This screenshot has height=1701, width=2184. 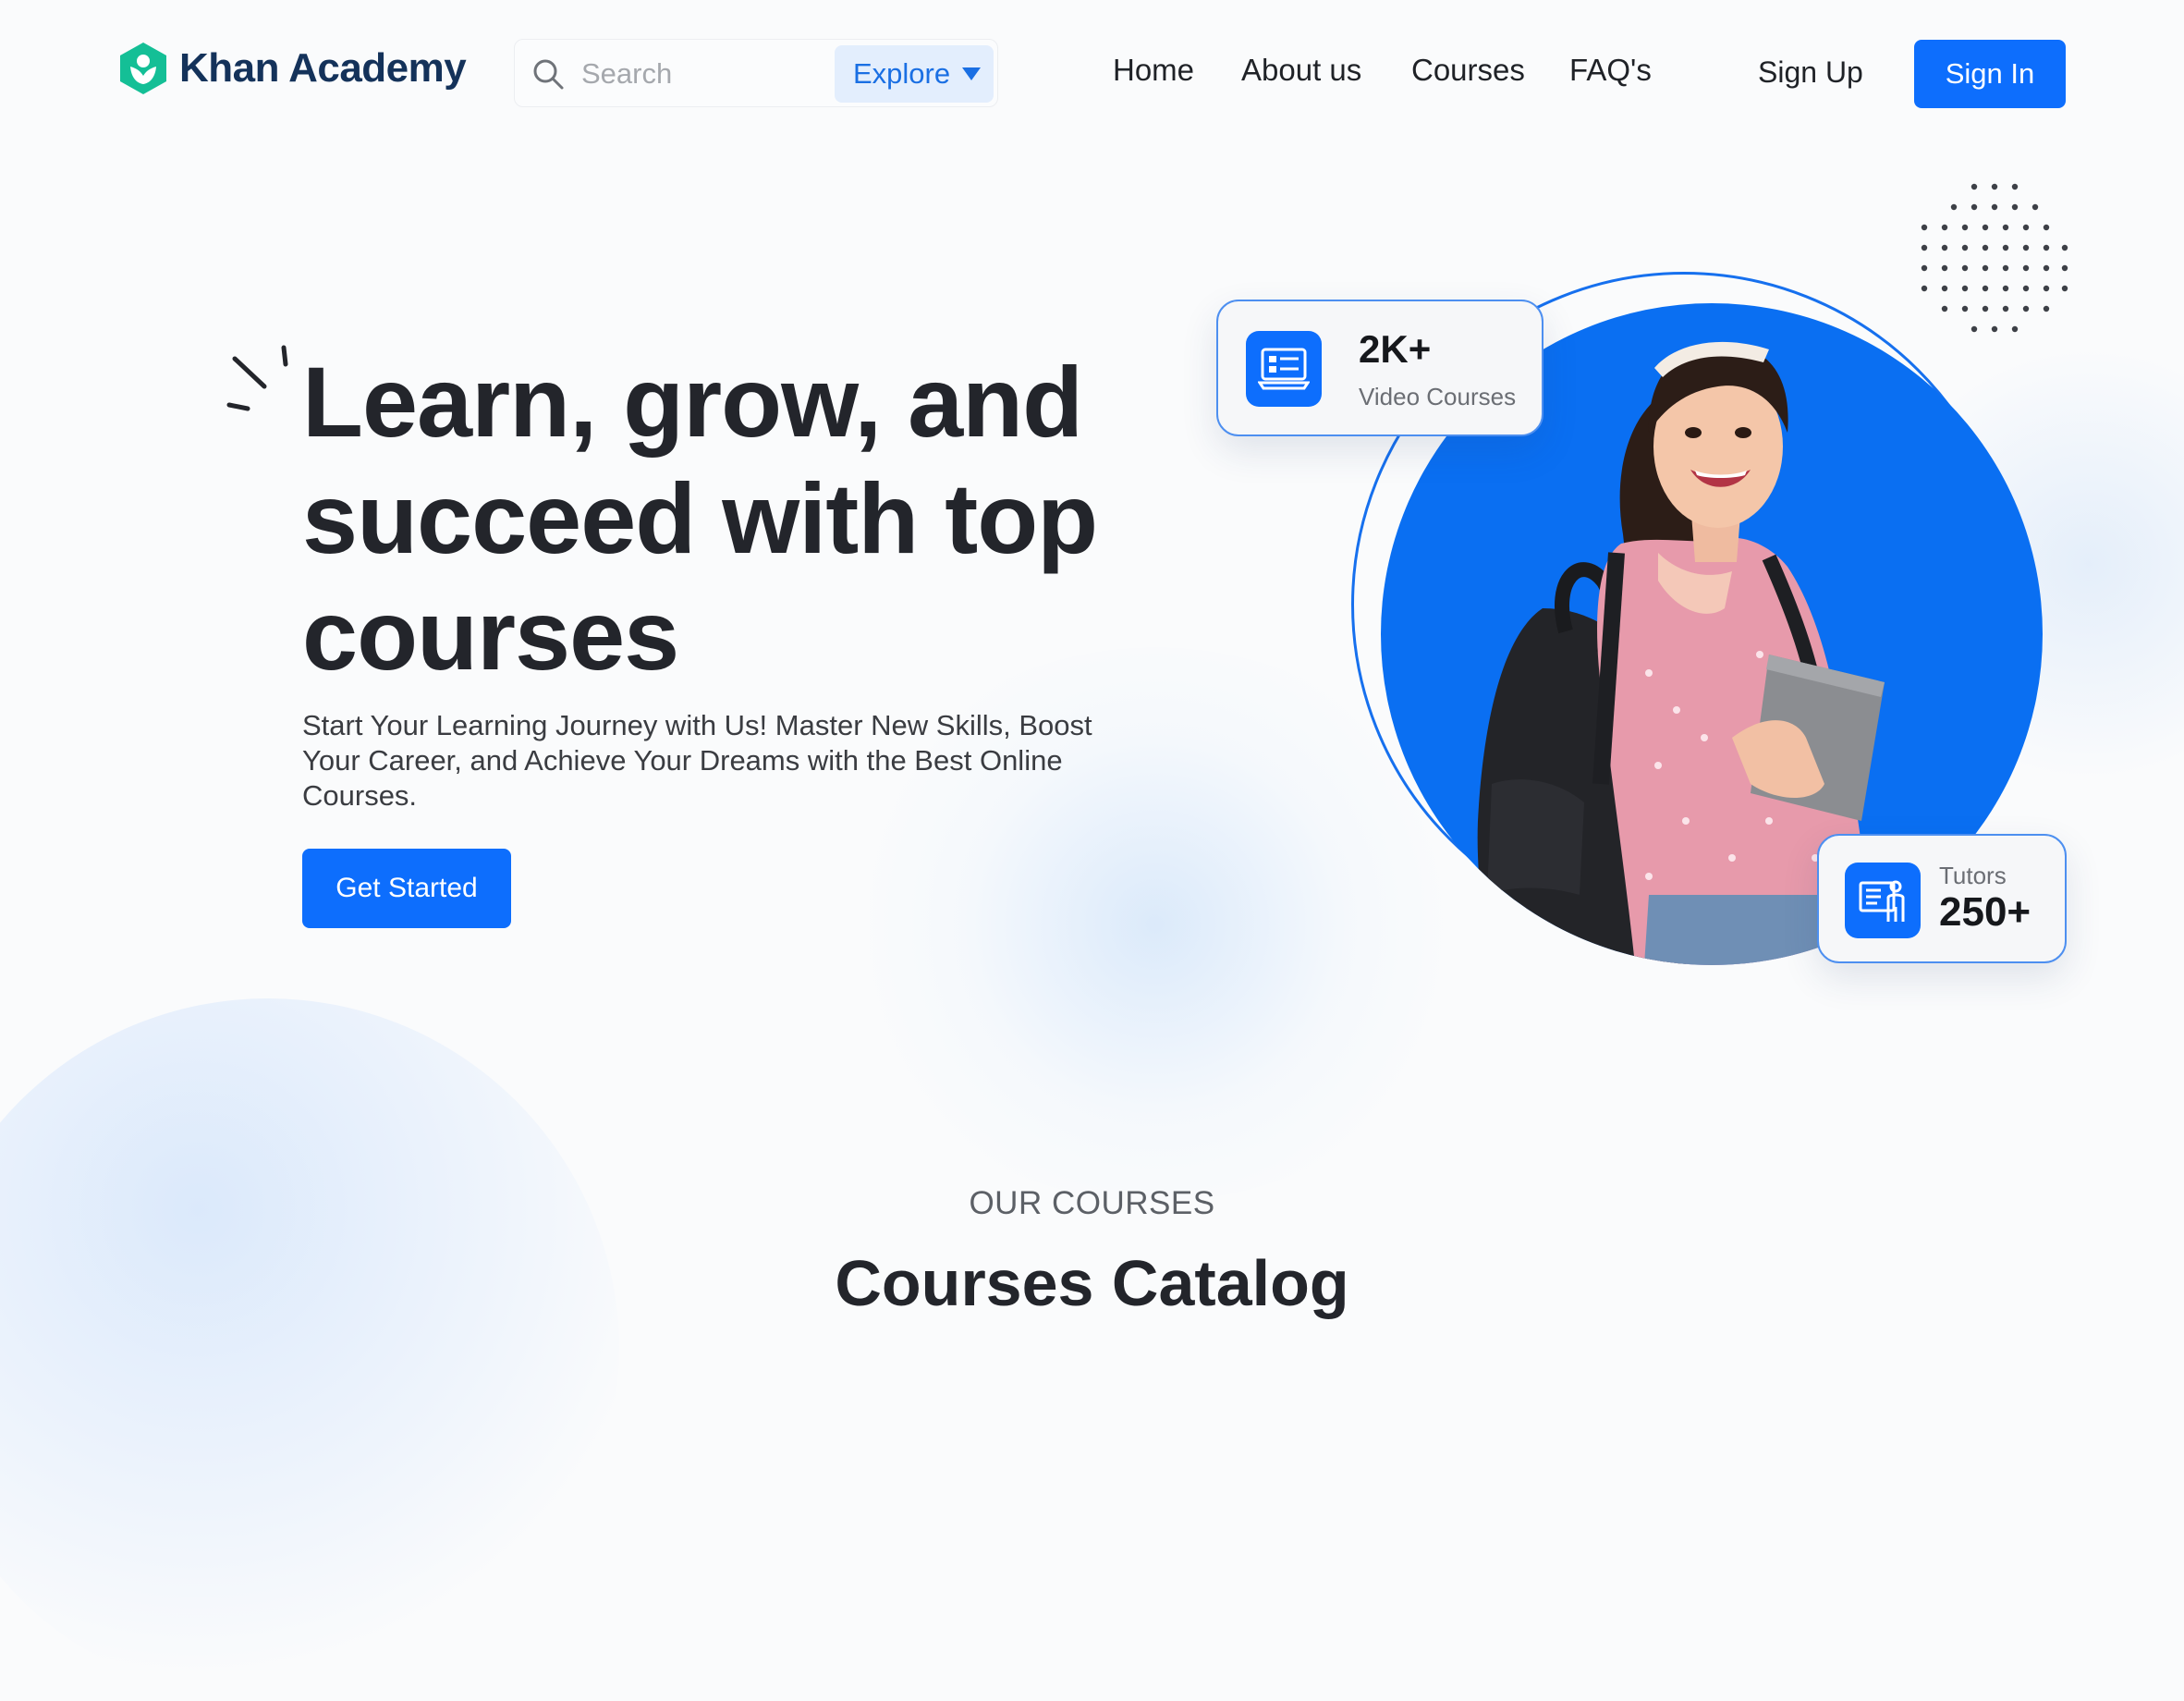 I want to click on sign-in-button: Sign In, so click(x=1990, y=74).